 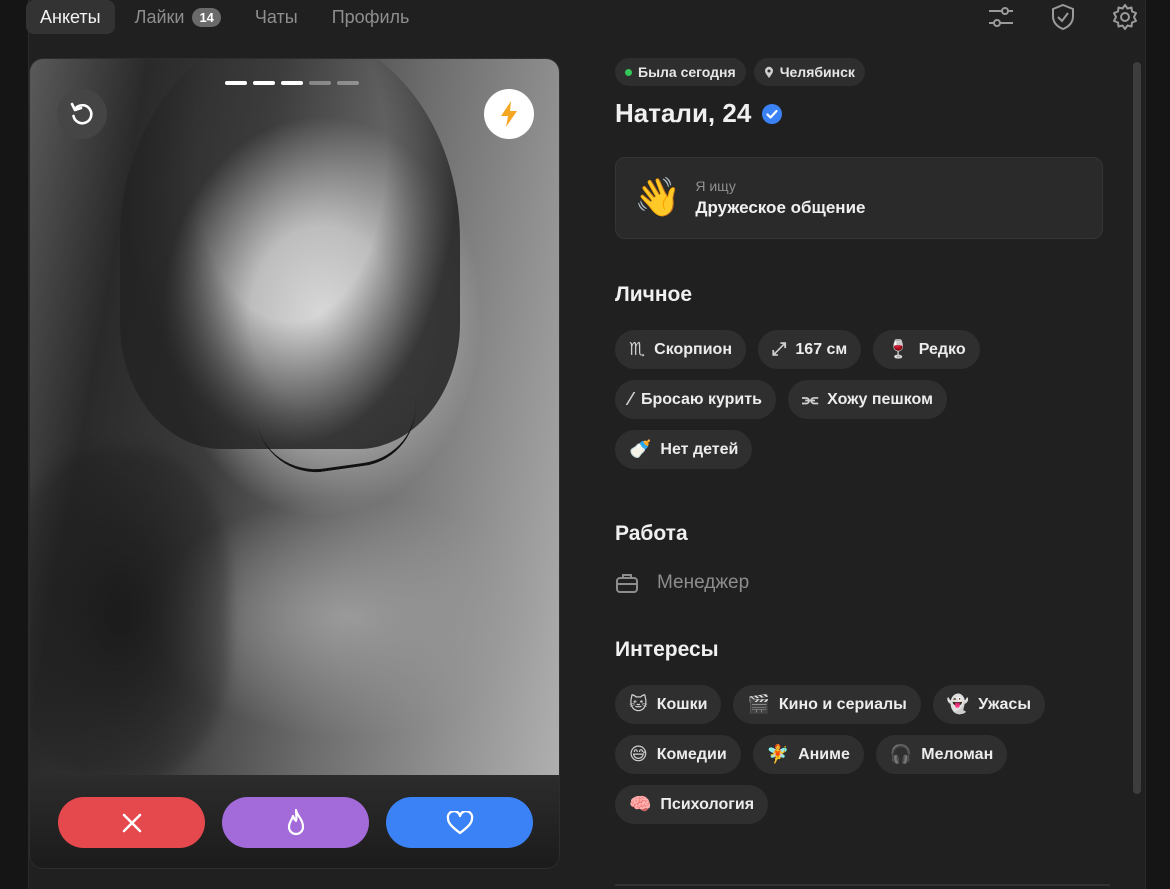 I want to click on interest-chip: 🎧 Меломан, so click(x=941, y=754).